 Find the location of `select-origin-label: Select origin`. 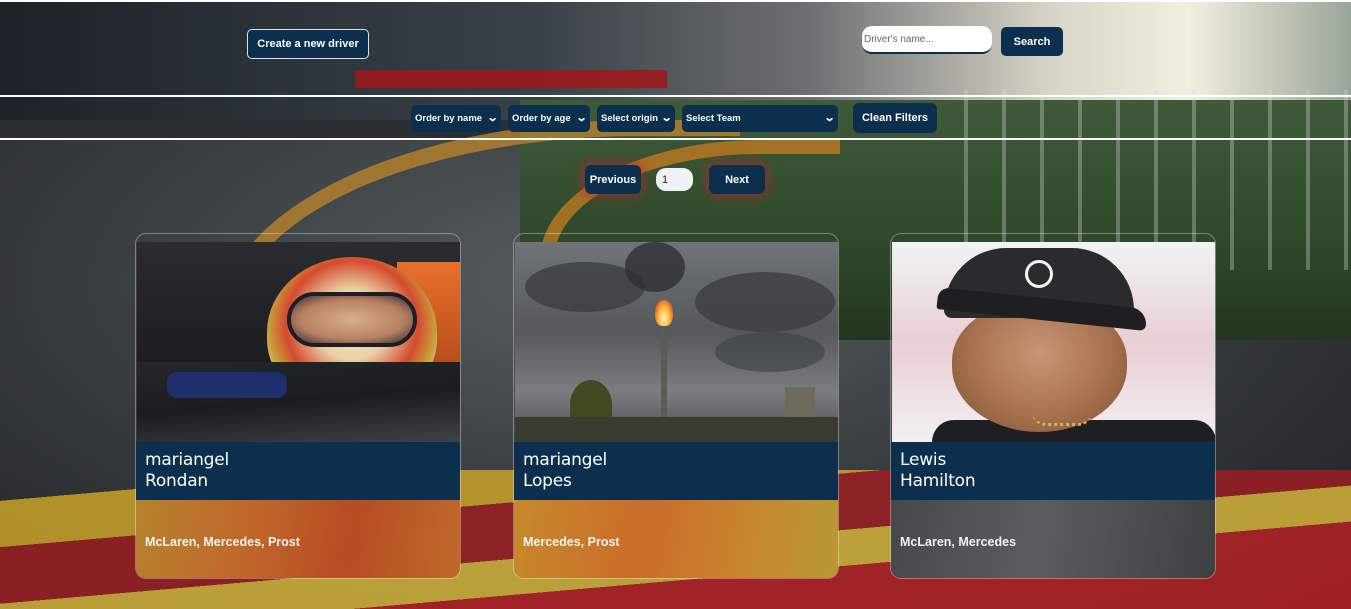

select-origin-label: Select origin is located at coordinates (630, 118).